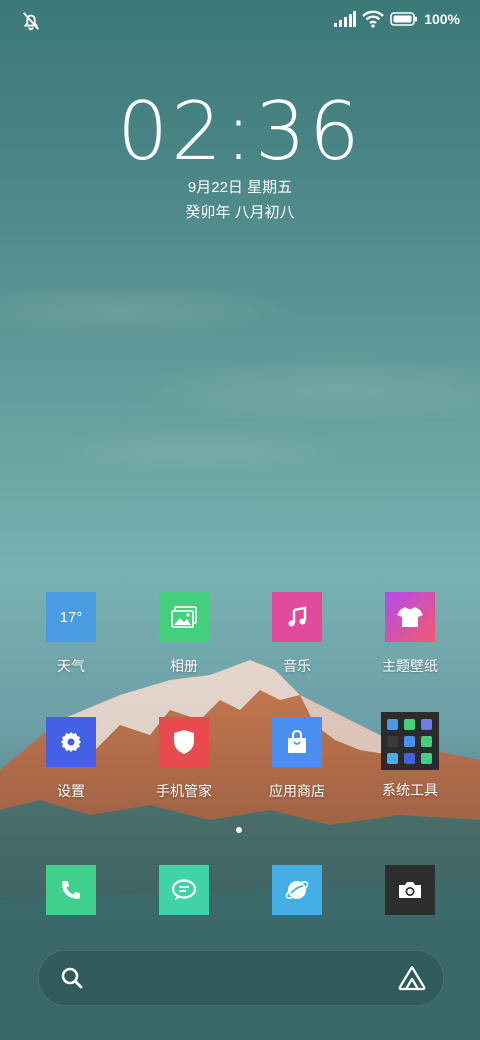  What do you see at coordinates (410, 666) in the screenshot?
I see `app-label: 主题壁纸` at bounding box center [410, 666].